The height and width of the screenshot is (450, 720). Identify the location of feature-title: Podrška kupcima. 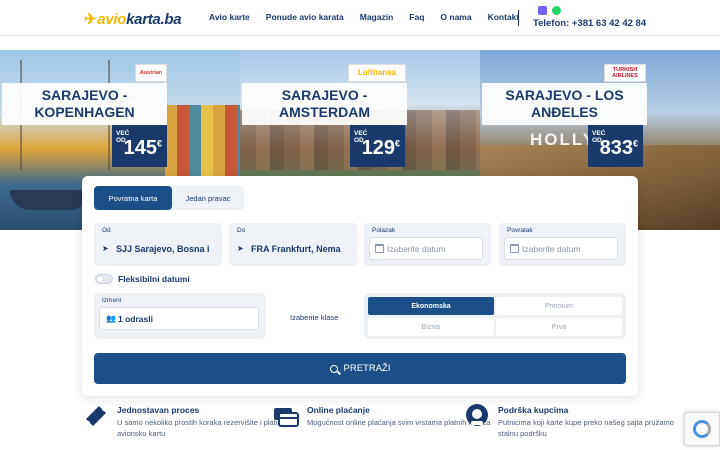
(533, 410).